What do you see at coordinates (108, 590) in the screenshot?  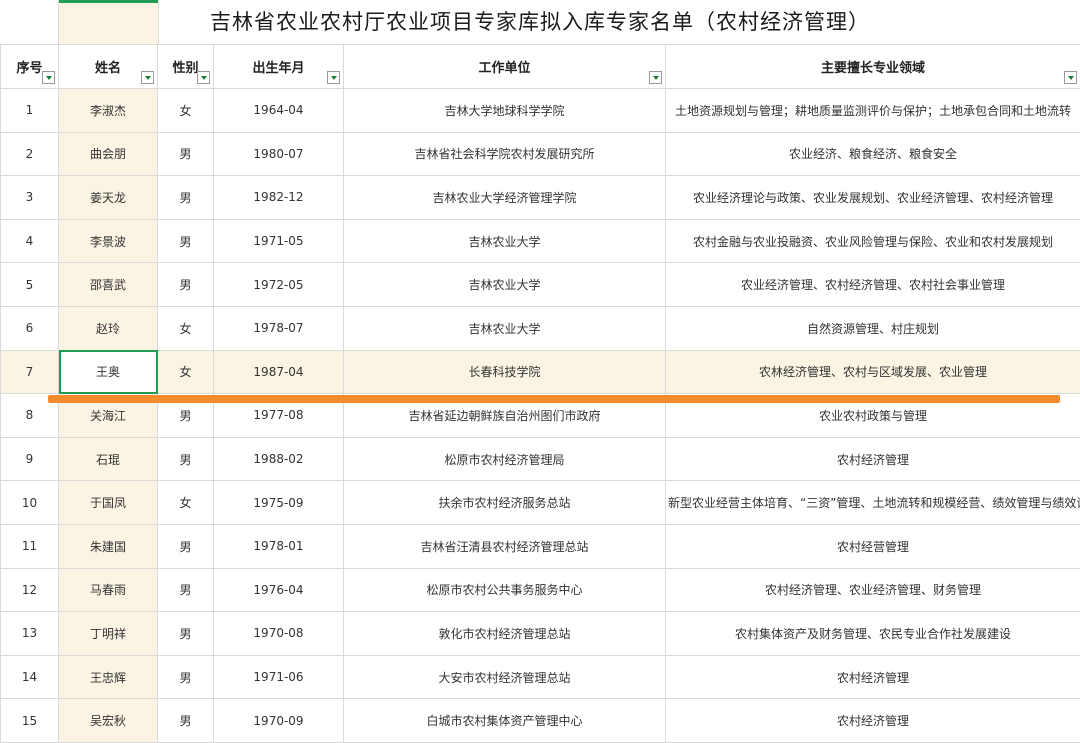 I see `cell-name: 马春雨` at bounding box center [108, 590].